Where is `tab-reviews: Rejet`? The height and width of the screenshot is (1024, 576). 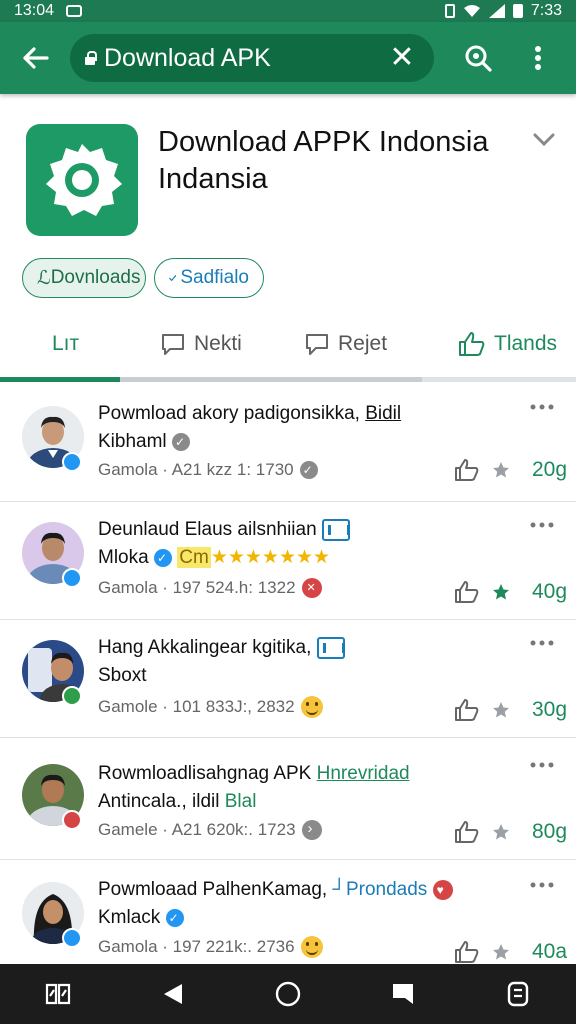
tab-reviews: Rejet is located at coordinates (345, 344).